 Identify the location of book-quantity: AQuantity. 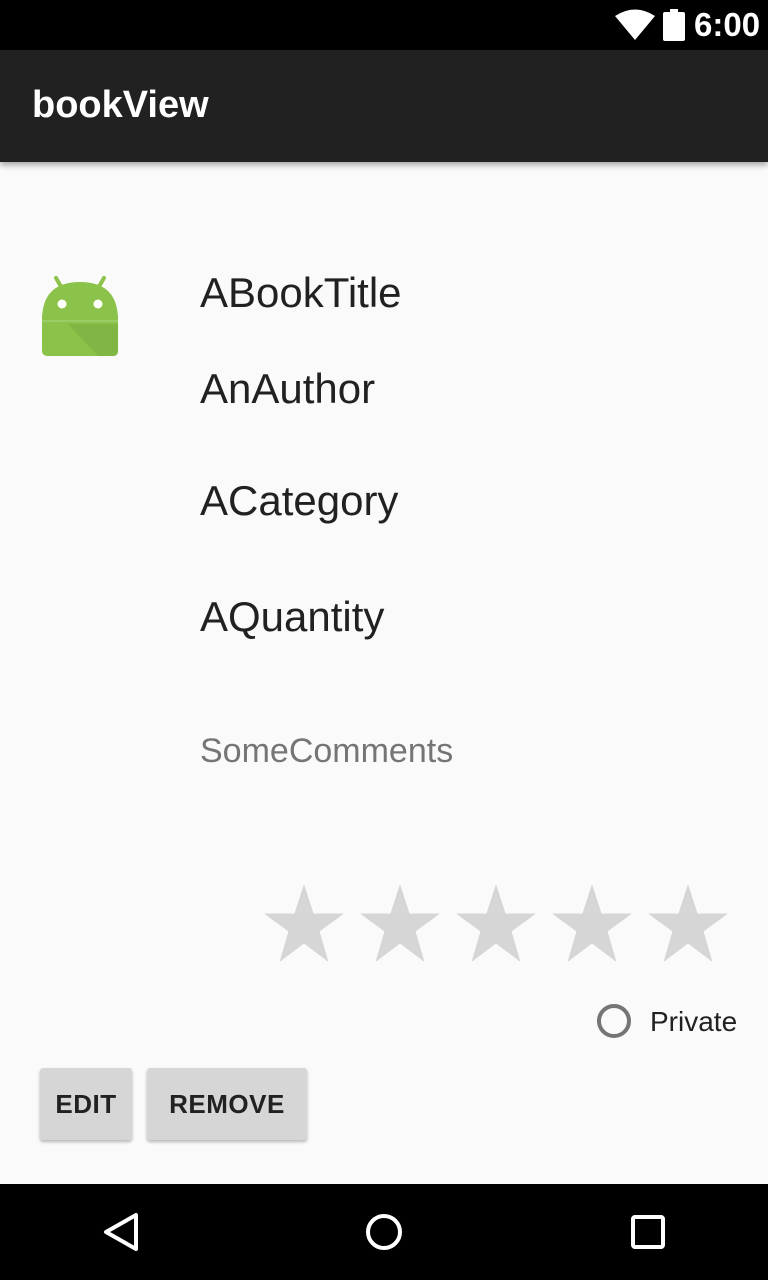
(292, 616).